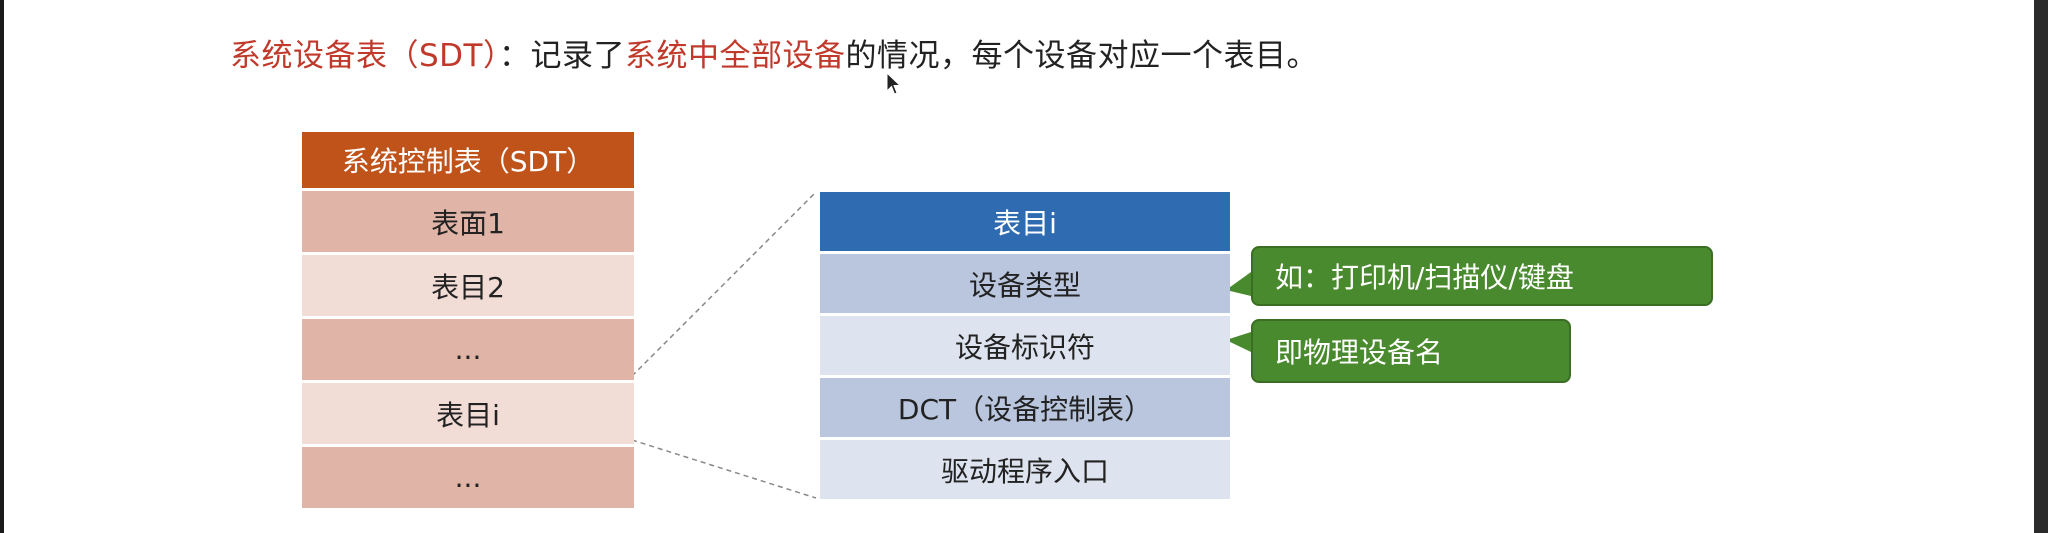 The width and height of the screenshot is (2048, 533). What do you see at coordinates (724, 284) in the screenshot?
I see `connector-top` at bounding box center [724, 284].